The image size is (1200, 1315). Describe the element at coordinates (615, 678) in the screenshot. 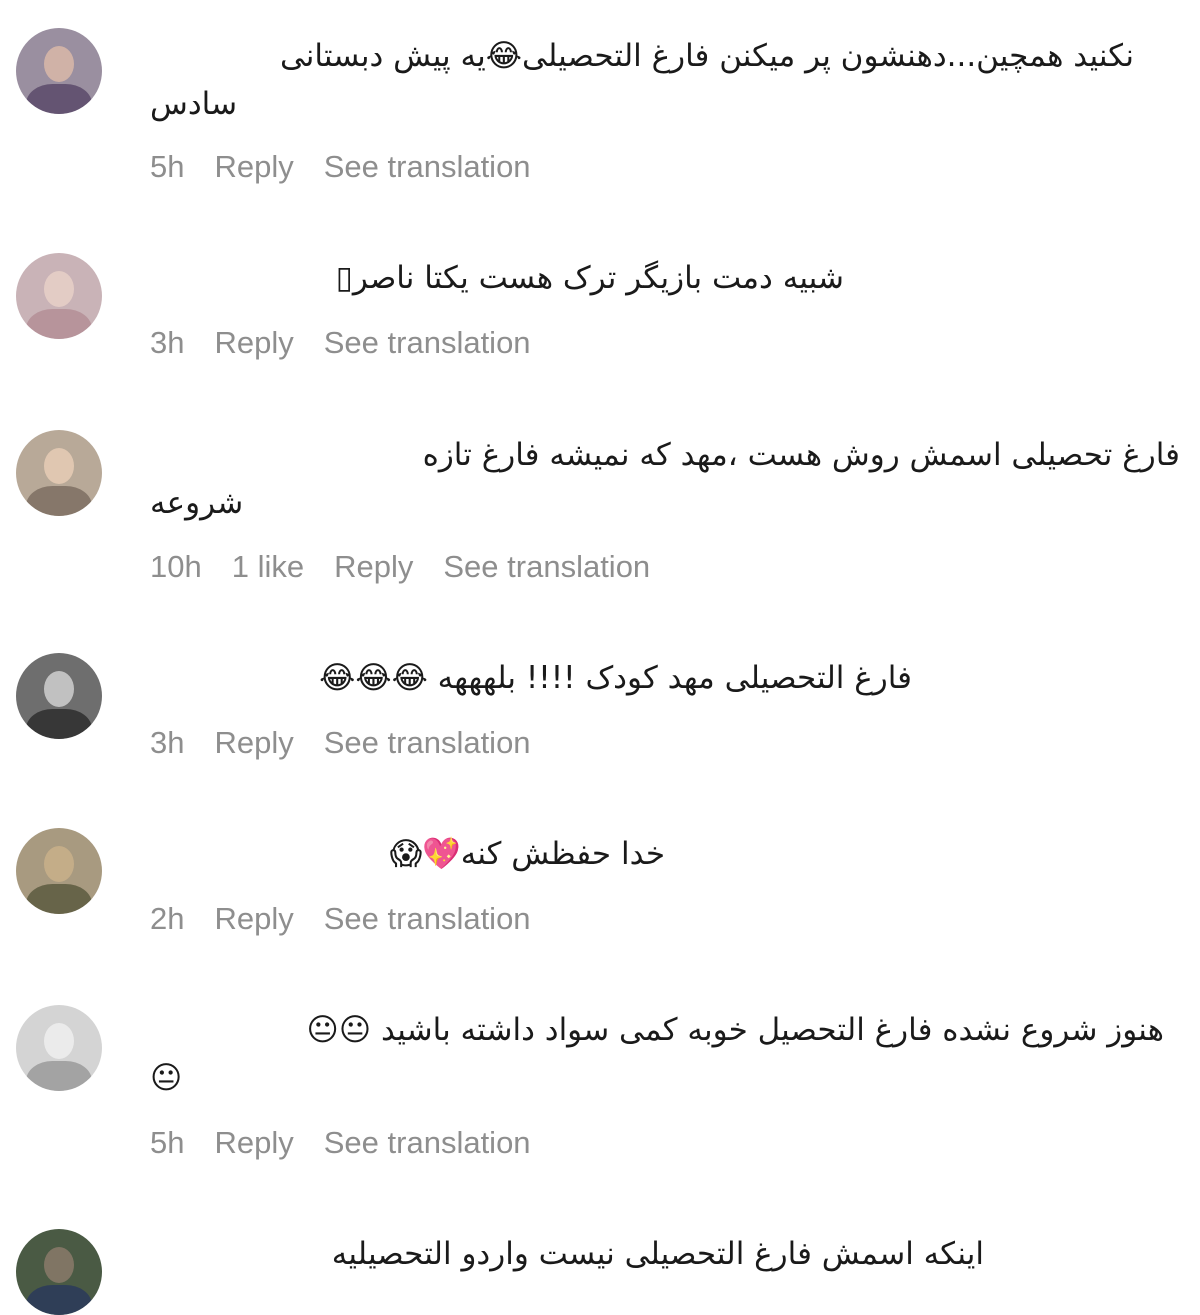

I see `comment-text: فارغ التحصیلی مهد کودک !!!! بلهههه 😂😂😂` at that location.